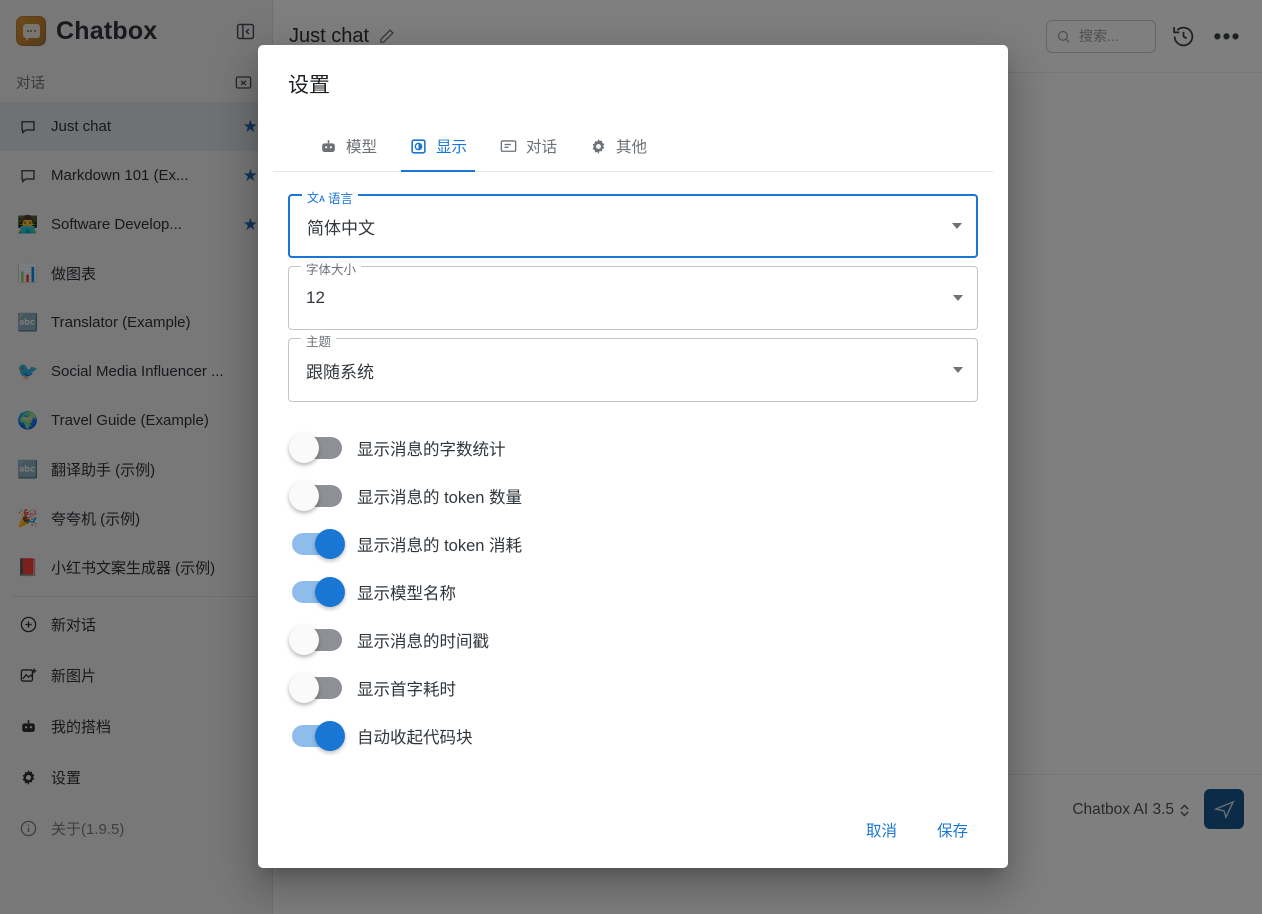 This screenshot has height=914, width=1262. What do you see at coordinates (542, 147) in the screenshot?
I see `tab-label: 对话` at bounding box center [542, 147].